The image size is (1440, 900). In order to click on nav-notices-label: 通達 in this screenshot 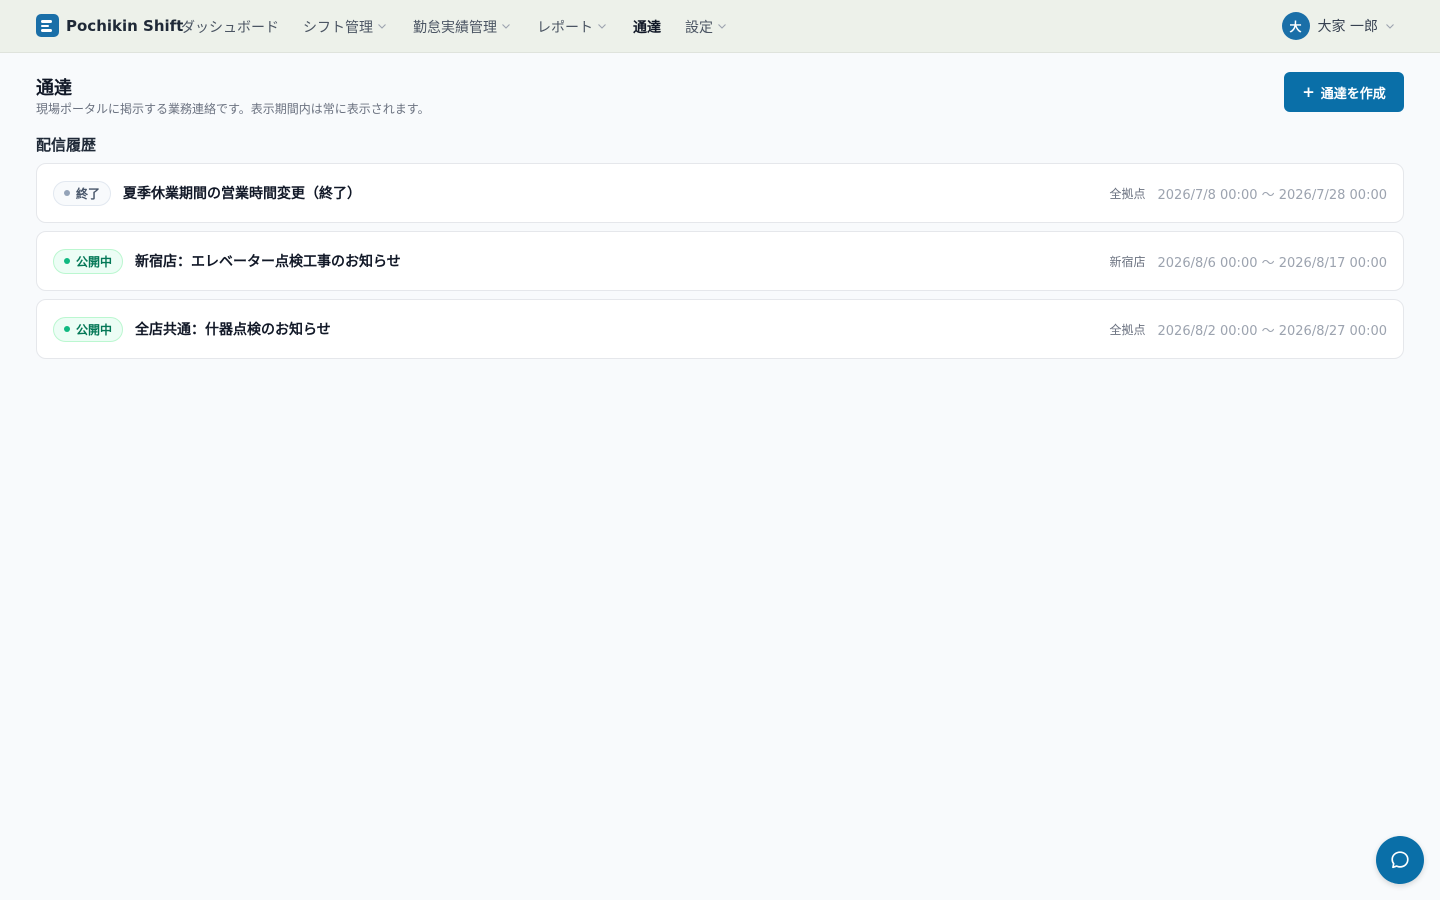, I will do `click(647, 27)`.